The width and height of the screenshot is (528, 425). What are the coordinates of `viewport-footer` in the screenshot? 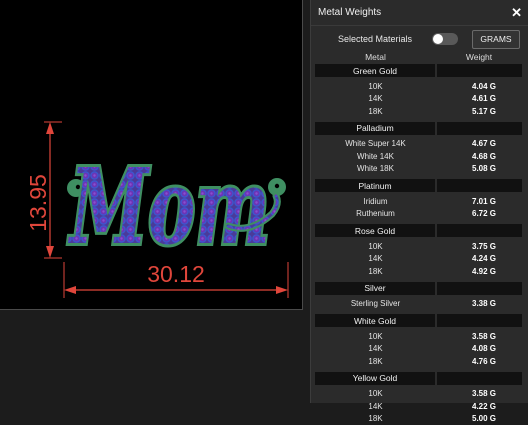 It's located at (151, 356).